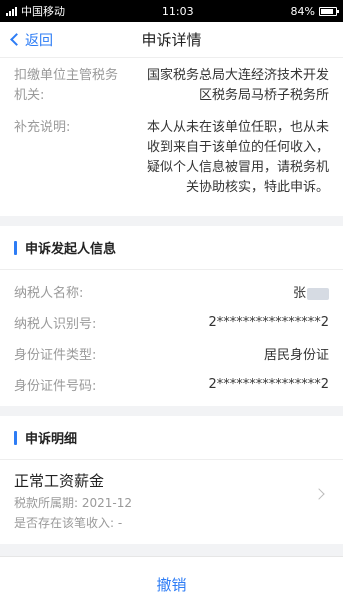  What do you see at coordinates (55, 324) in the screenshot?
I see `taxpayer-id-label: 纳税人识别号:` at bounding box center [55, 324].